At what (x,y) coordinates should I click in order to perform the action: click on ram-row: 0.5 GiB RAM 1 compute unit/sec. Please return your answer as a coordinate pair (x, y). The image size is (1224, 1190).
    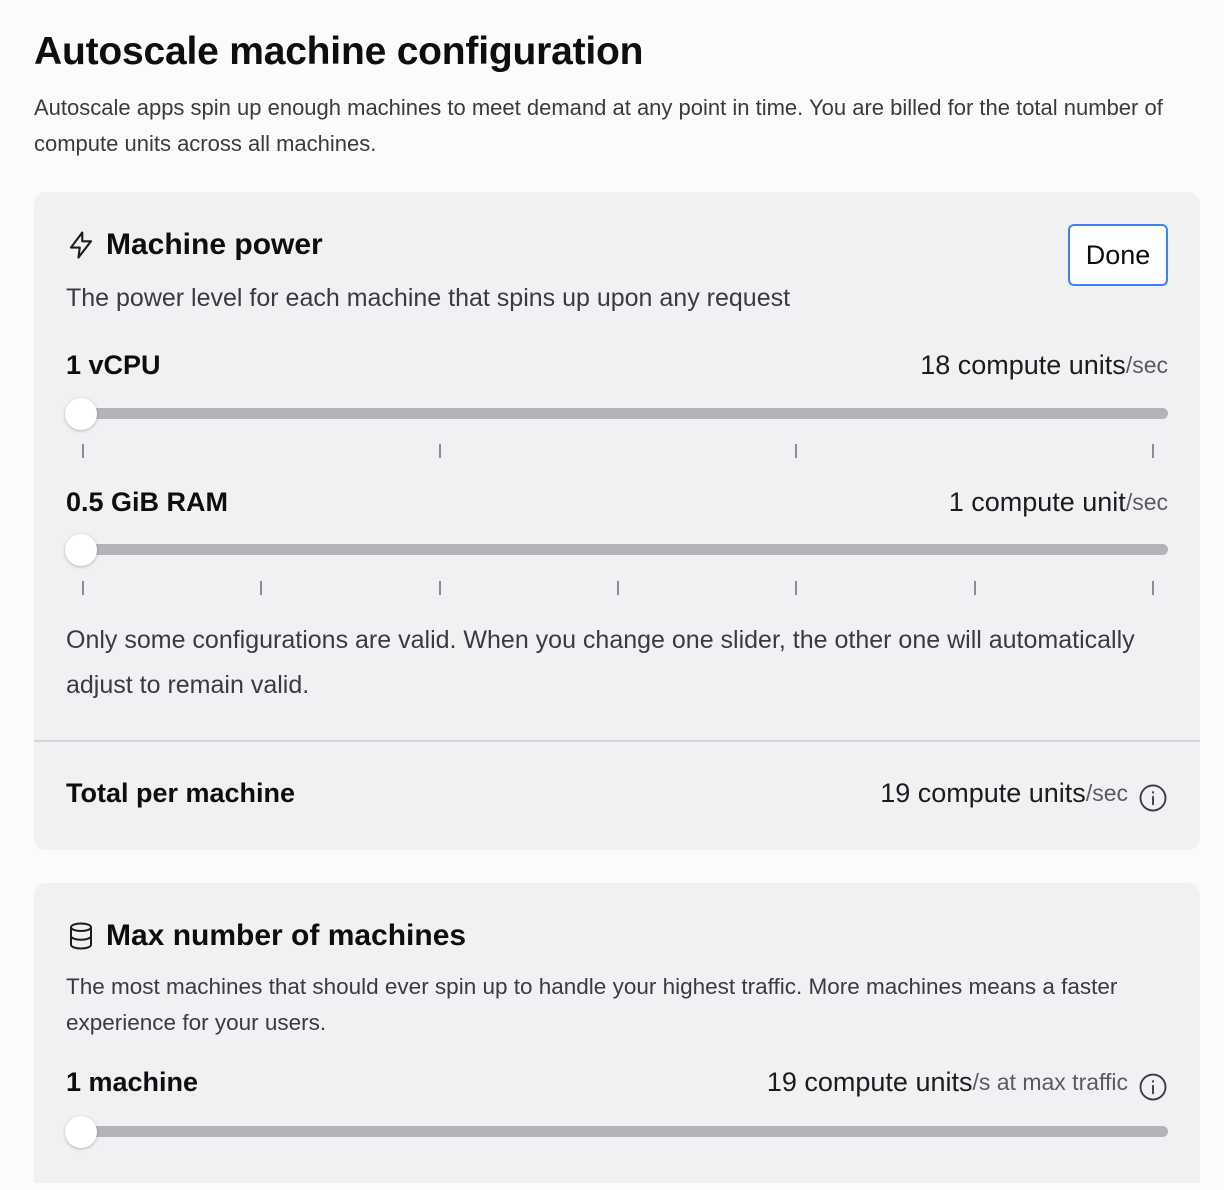
    Looking at the image, I should click on (617, 502).